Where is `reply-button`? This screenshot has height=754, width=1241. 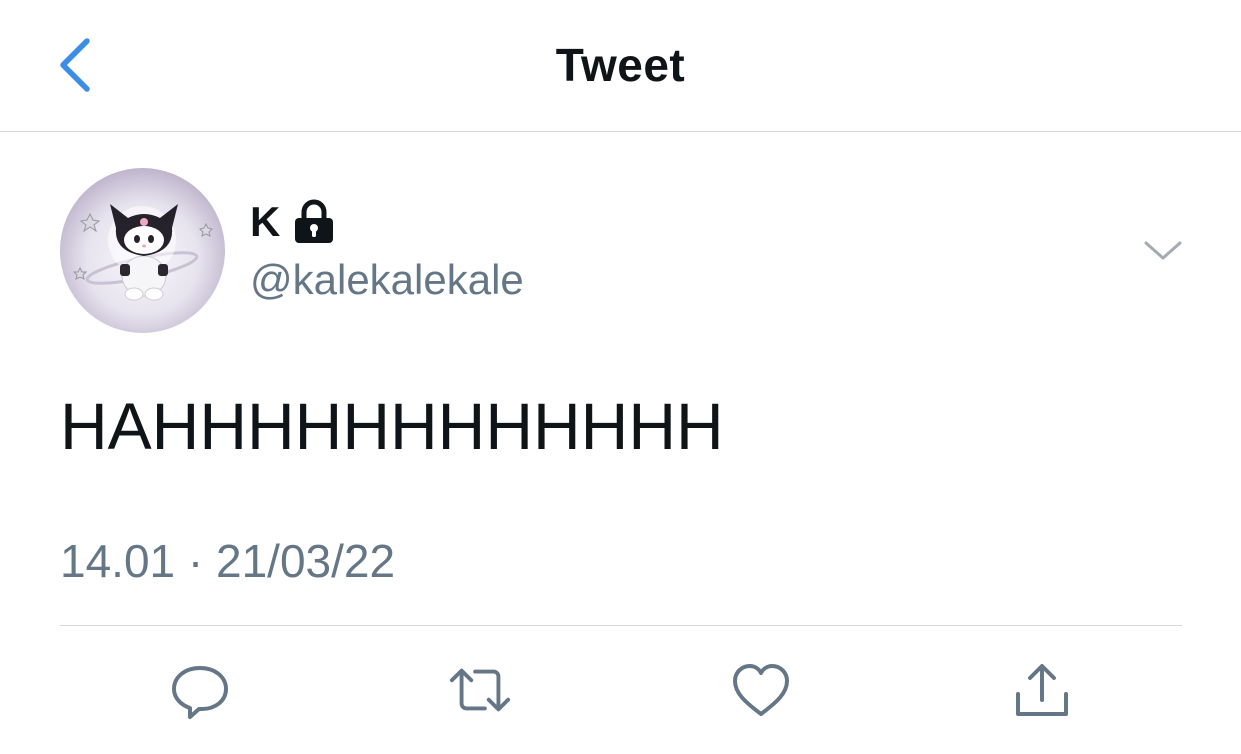
reply-button is located at coordinates (200, 690).